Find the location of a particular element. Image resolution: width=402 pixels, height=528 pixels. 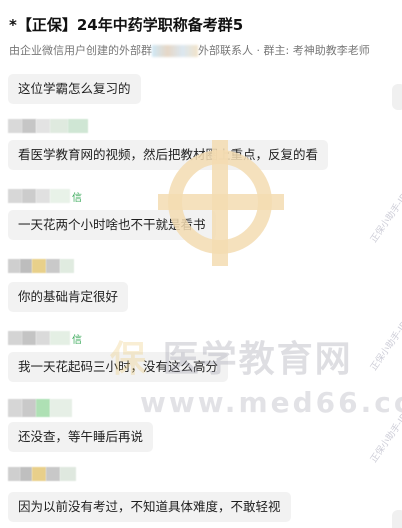

message-text: 还没查，等午睡后再说 is located at coordinates (81, 436).